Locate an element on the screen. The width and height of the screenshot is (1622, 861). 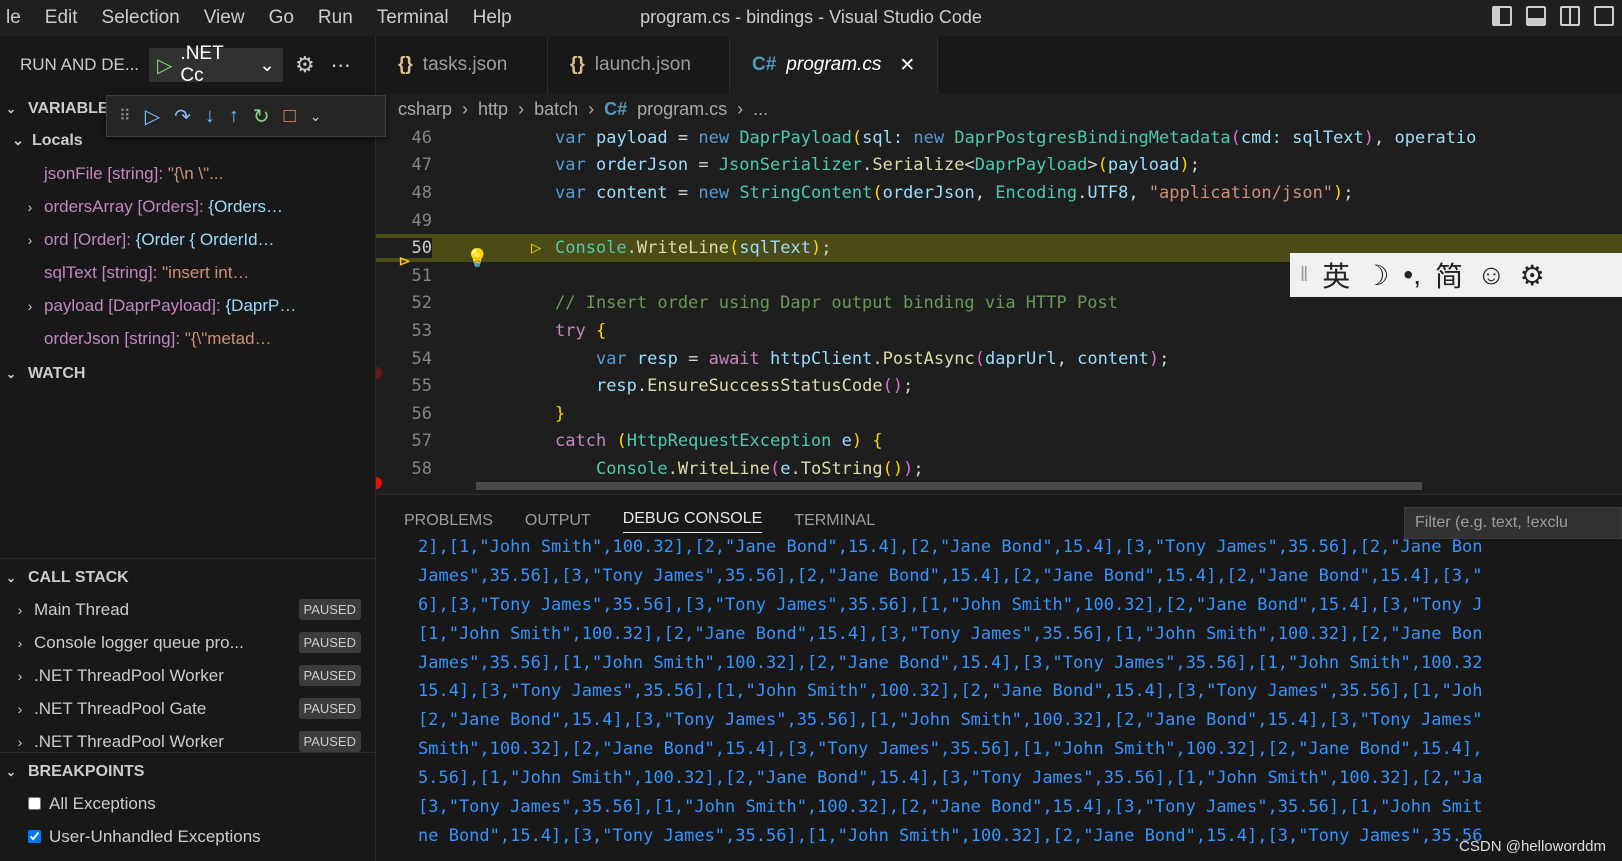
call-stack-thread: › Main Thread PAUSED is located at coordinates (187, 609).